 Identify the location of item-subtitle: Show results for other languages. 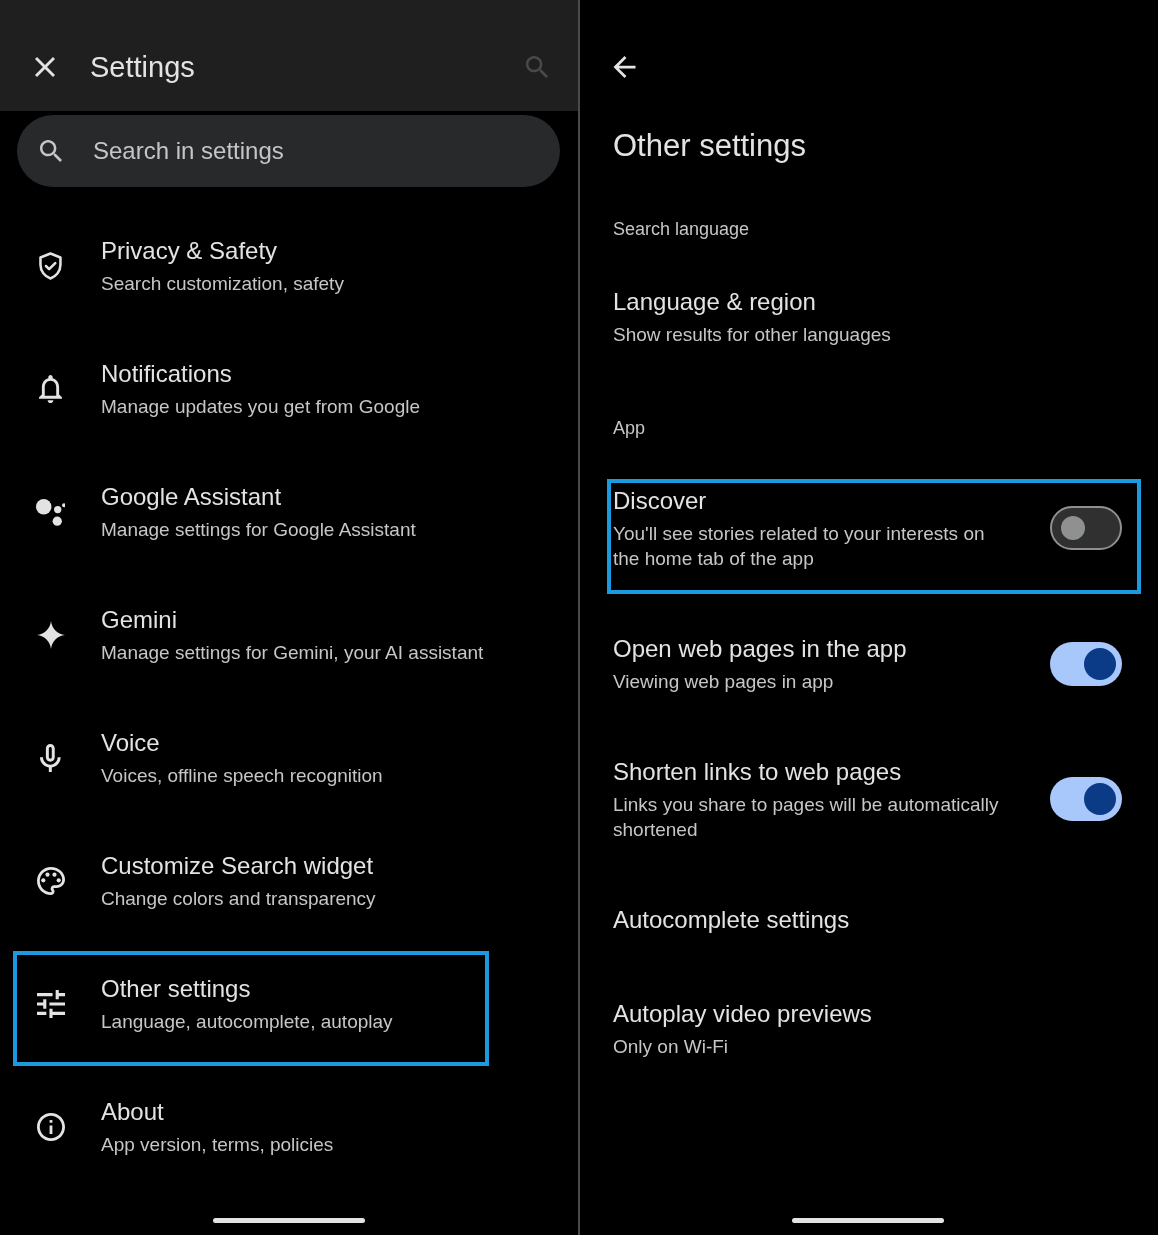
(752, 335).